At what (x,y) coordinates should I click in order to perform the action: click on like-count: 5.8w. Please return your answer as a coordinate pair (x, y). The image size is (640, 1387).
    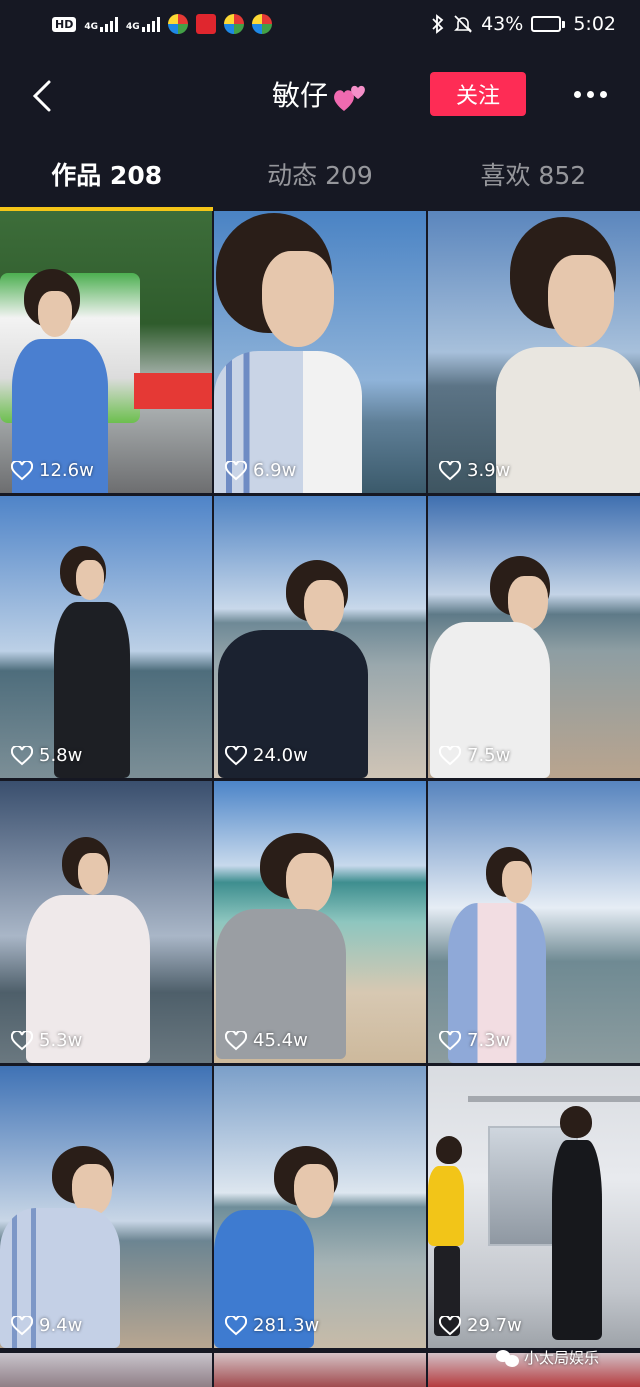
    Looking at the image, I should click on (46, 755).